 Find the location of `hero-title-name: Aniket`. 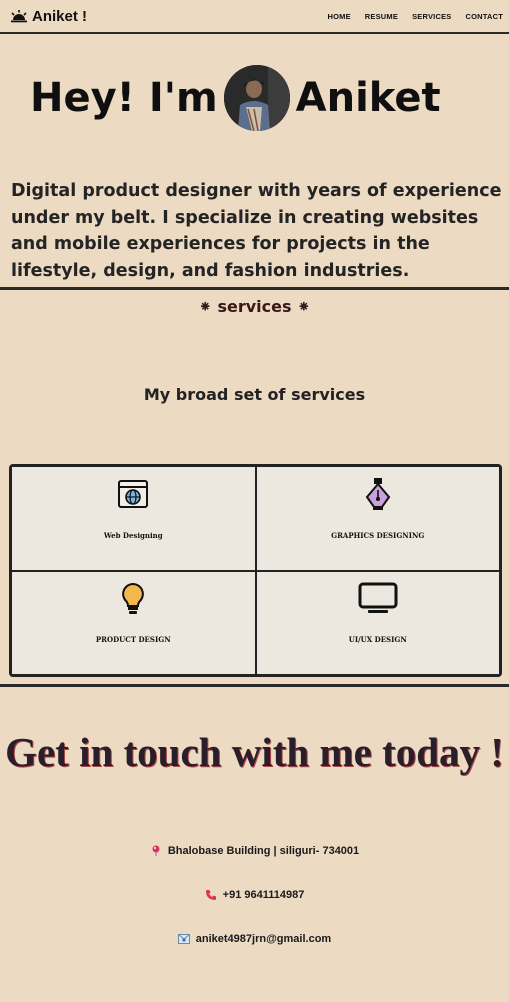

hero-title-name: Aniket is located at coordinates (368, 98).